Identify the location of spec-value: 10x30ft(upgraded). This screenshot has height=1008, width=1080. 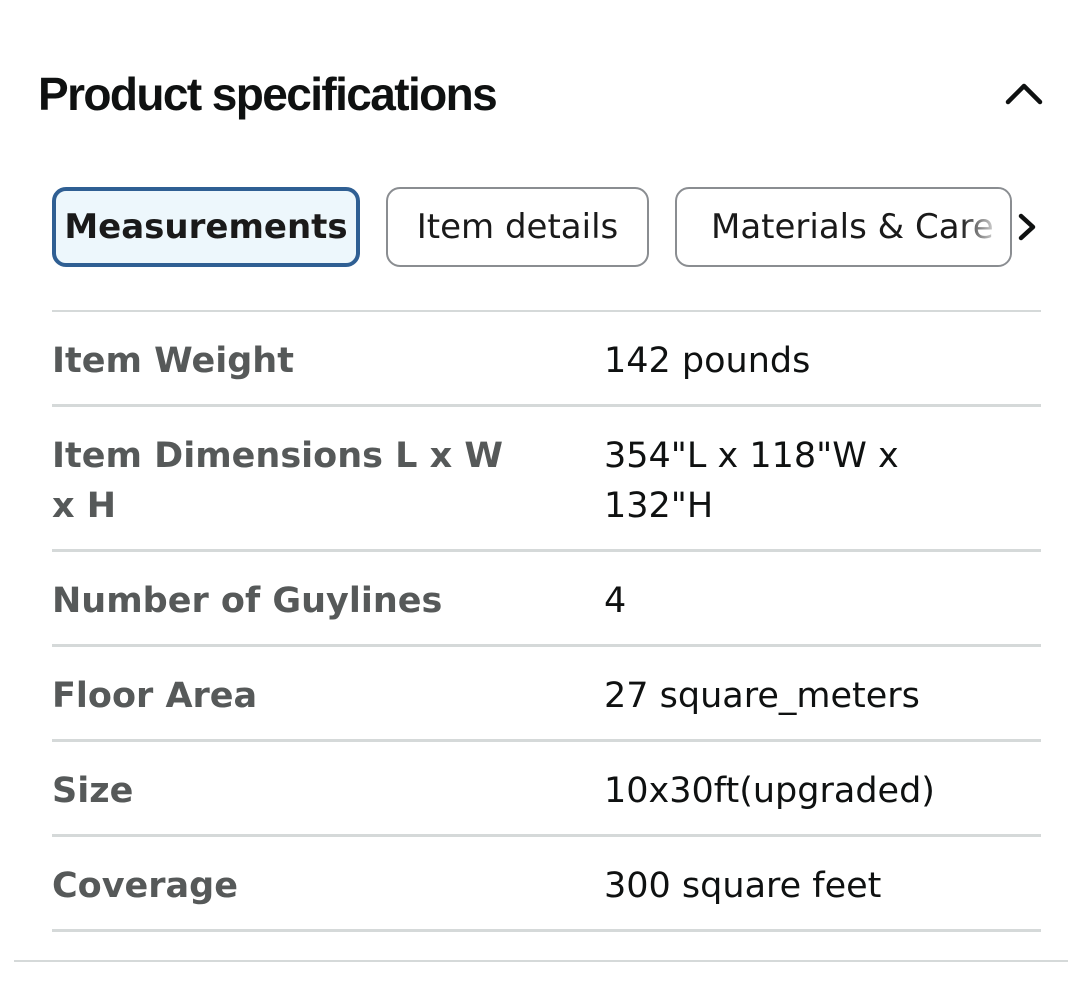
(769, 791).